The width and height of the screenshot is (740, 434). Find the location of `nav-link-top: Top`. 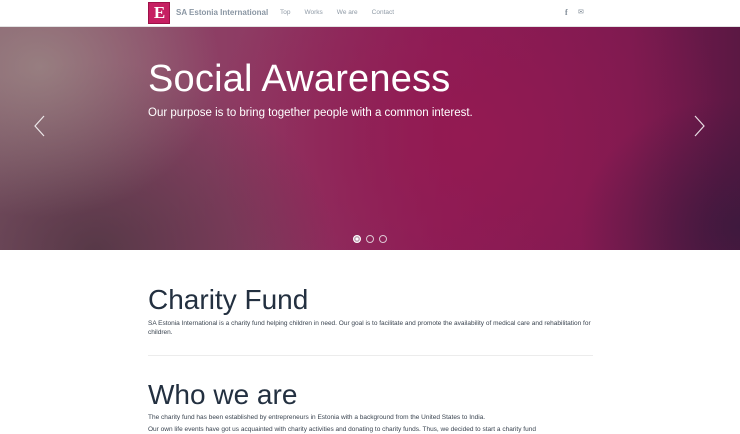

nav-link-top: Top is located at coordinates (285, 12).